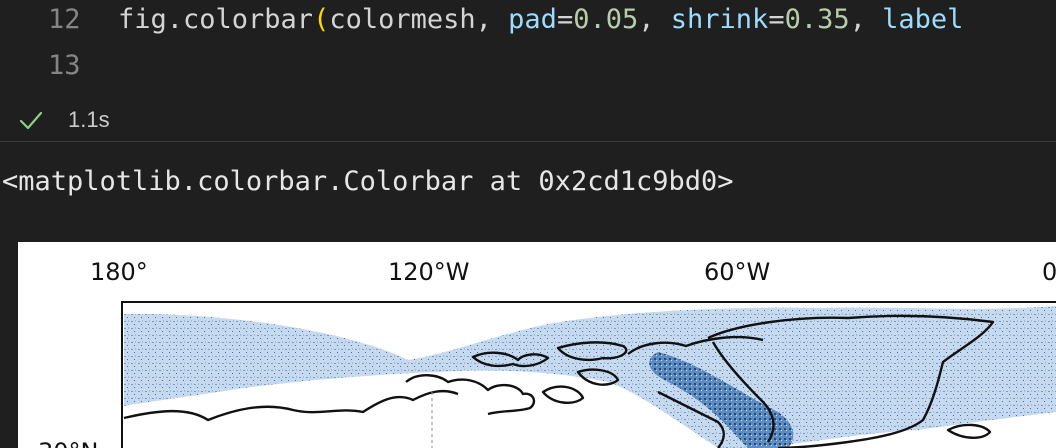 The width and height of the screenshot is (1056, 448). I want to click on lat-label-30n: 30°N, so click(68, 443).